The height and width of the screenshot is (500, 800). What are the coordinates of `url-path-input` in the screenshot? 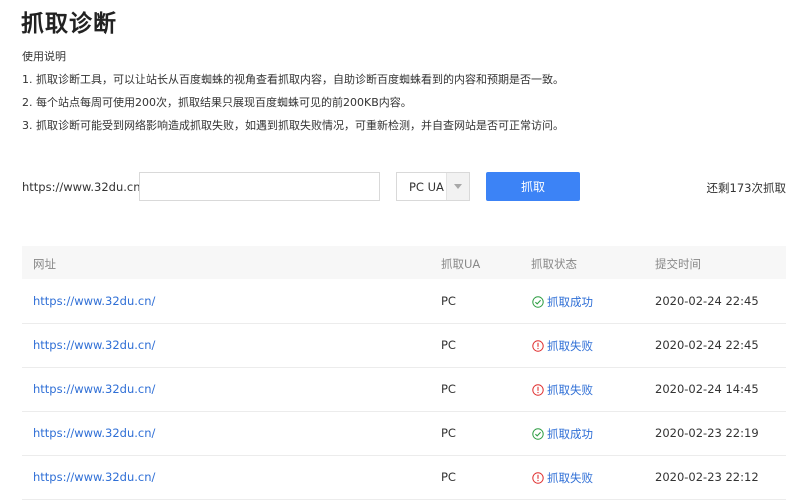 It's located at (259, 186).